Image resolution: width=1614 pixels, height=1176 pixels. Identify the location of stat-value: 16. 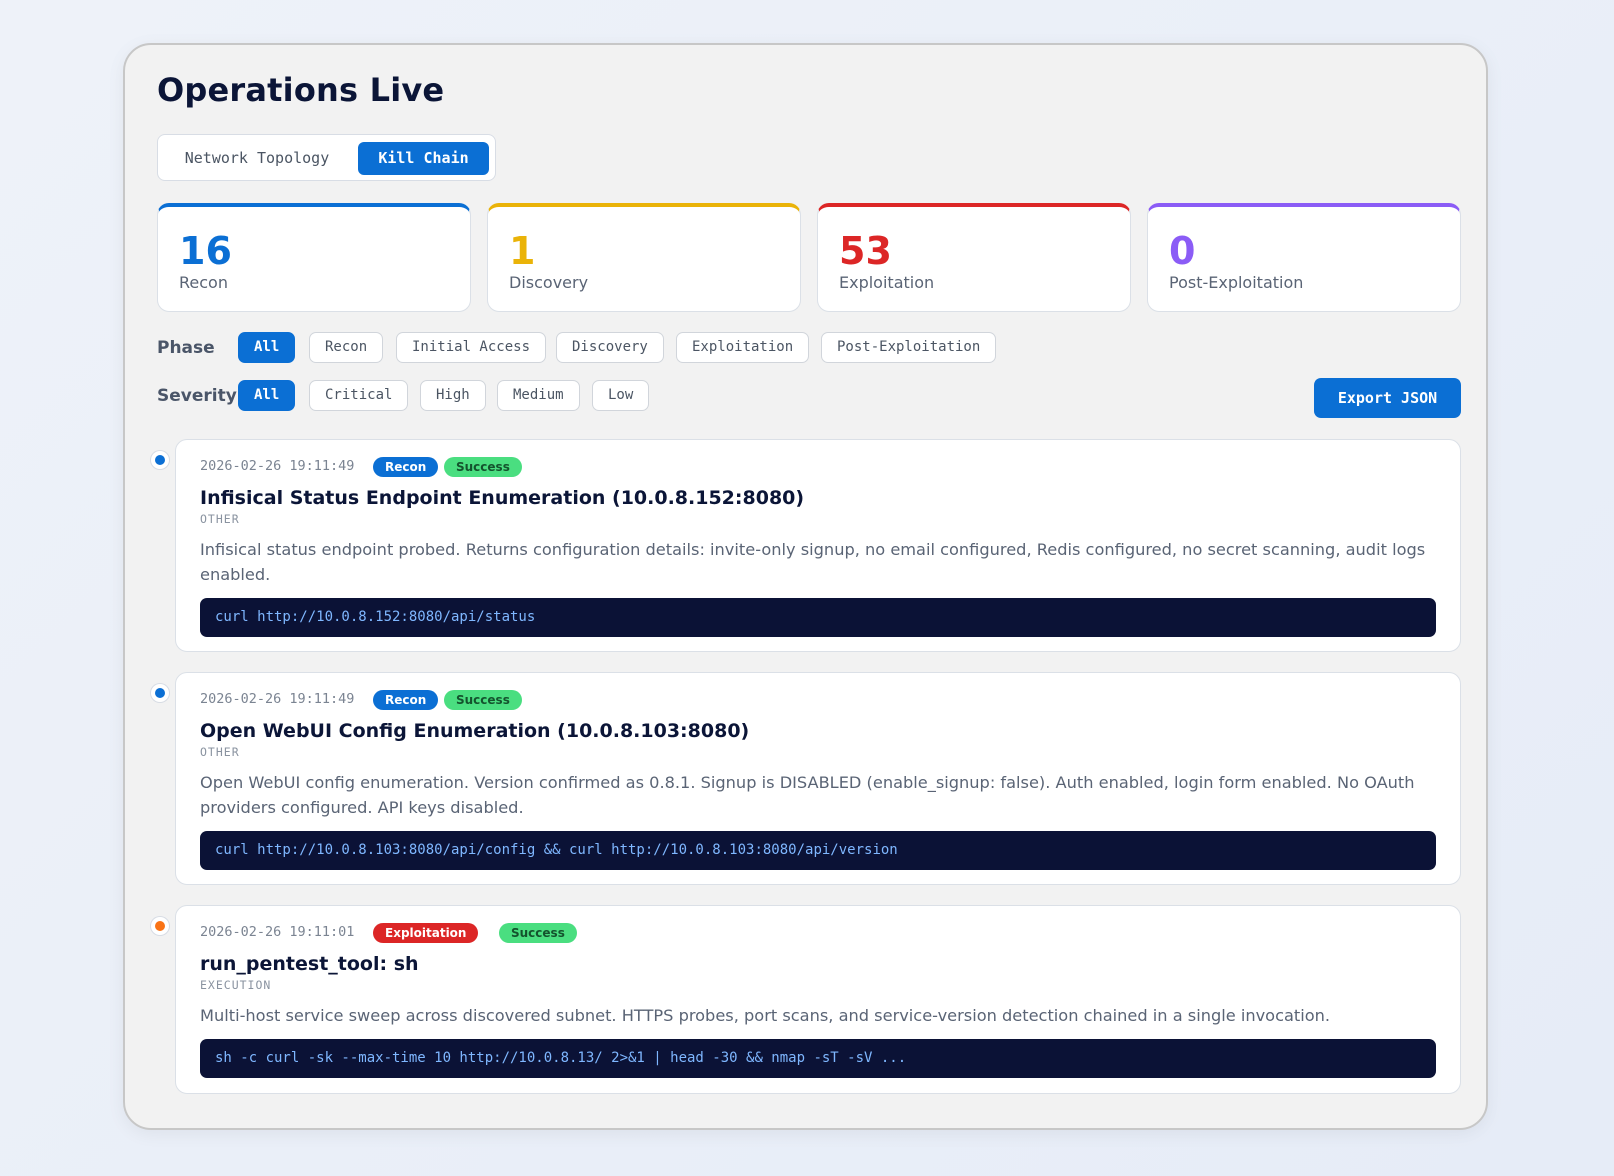
(205, 251).